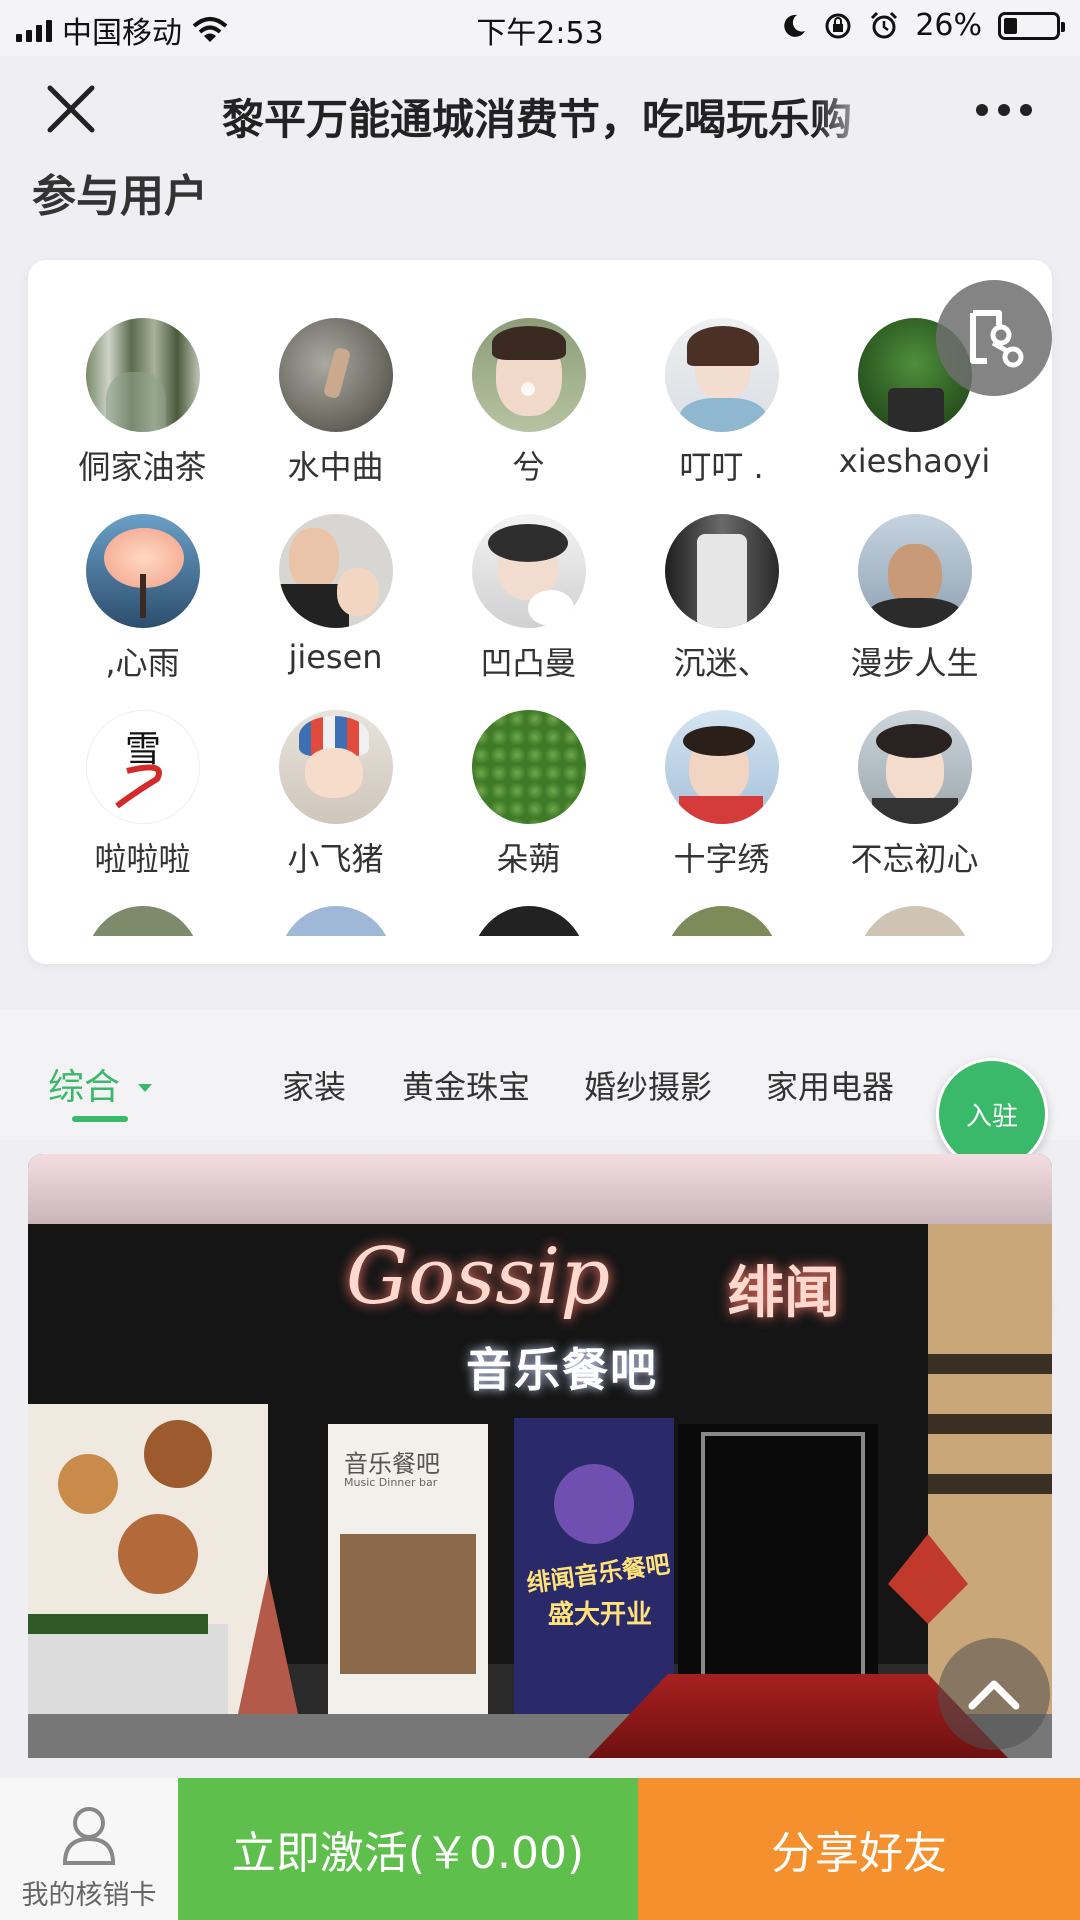 The image size is (1080, 1920). I want to click on category-tabs: 综合 家装 黄金珠宝 婚纱摄影 家用电器 五, so click(540, 1075).